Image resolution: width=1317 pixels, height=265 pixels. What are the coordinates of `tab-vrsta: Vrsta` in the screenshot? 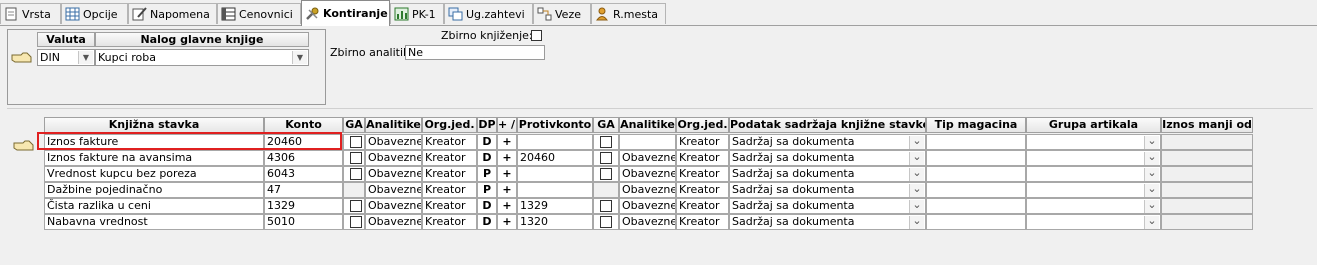 It's located at (30, 13).